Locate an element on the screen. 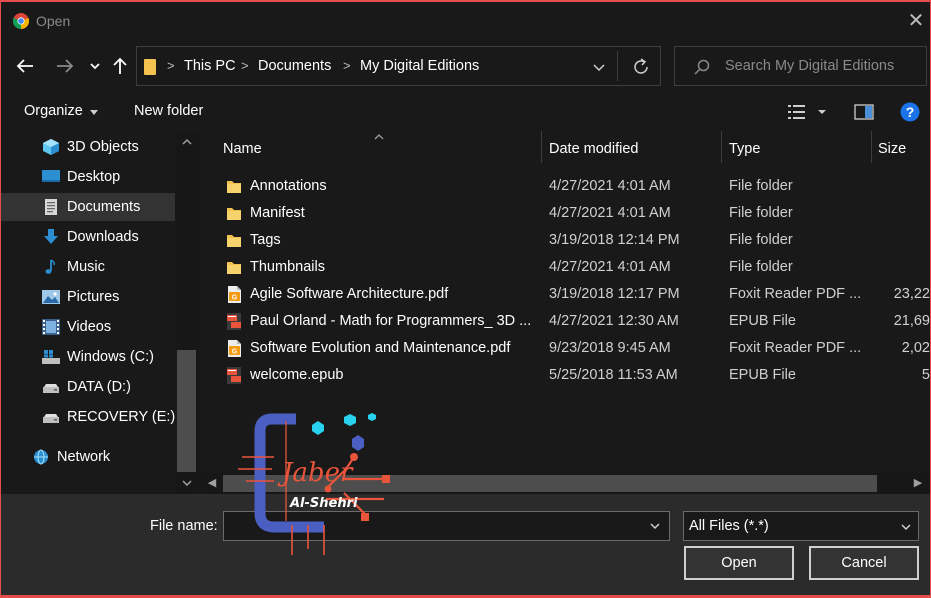 The height and width of the screenshot is (598, 931). title-bar: Open ✕ is located at coordinates (465, 22).